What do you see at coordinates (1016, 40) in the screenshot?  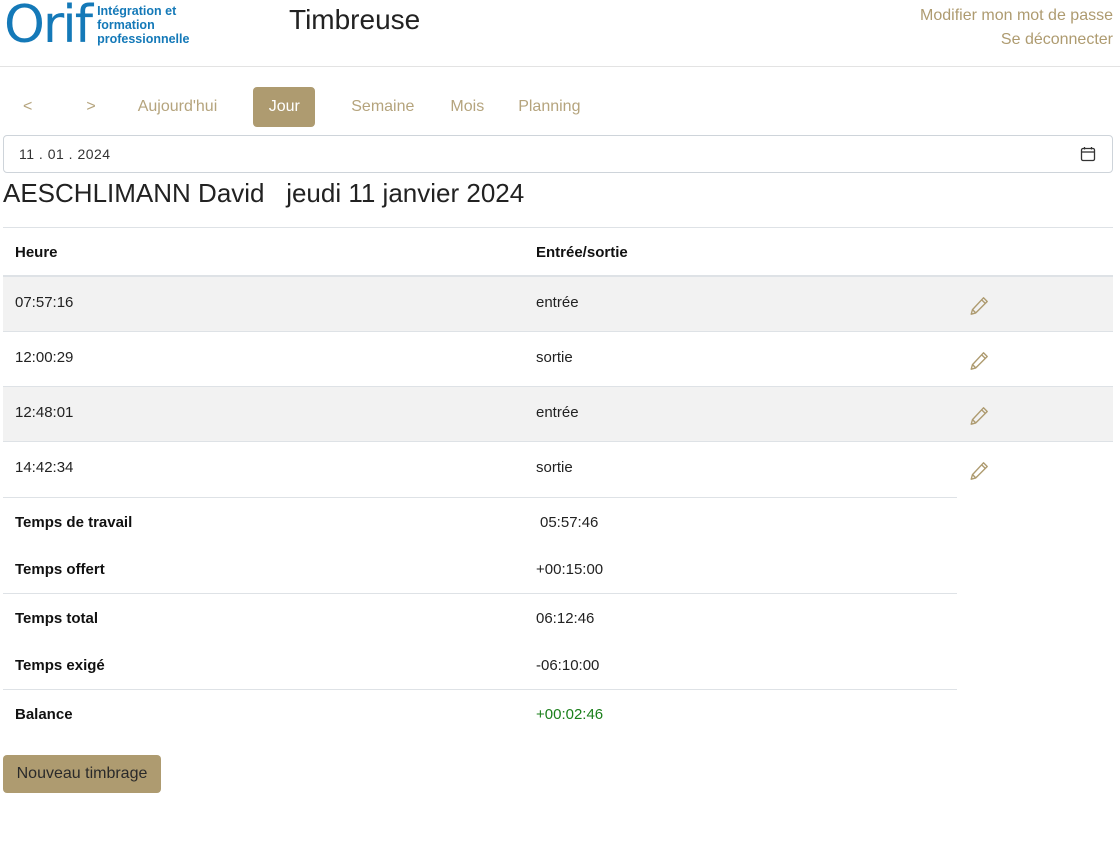 I see `logout-link: Se déconnecter` at bounding box center [1016, 40].